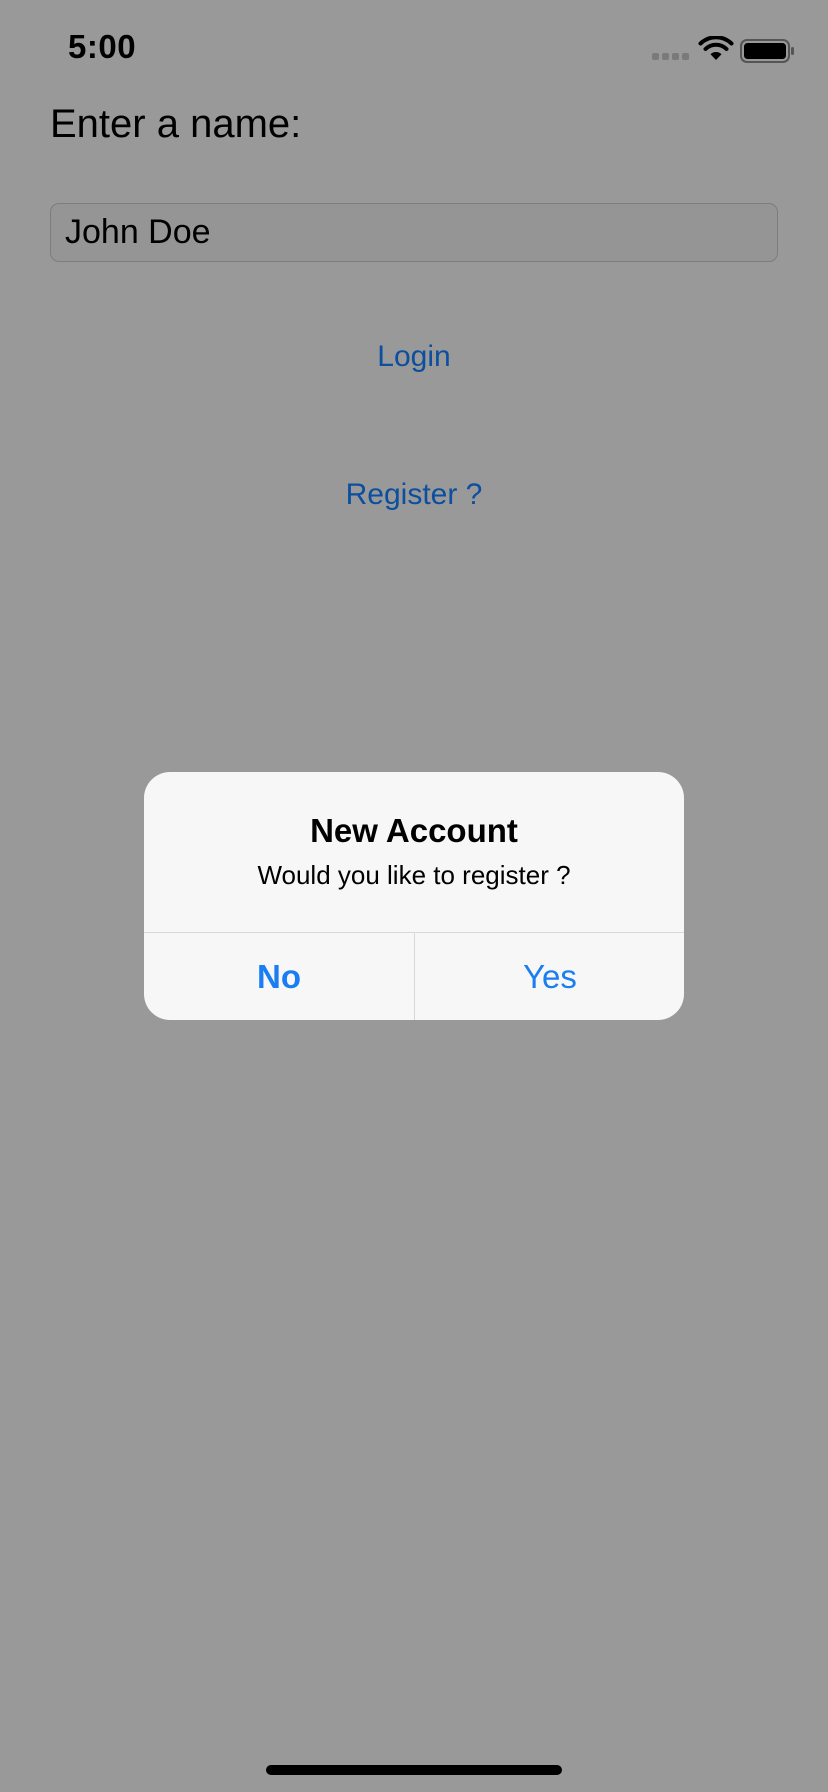  I want to click on home-indicator, so click(414, 1770).